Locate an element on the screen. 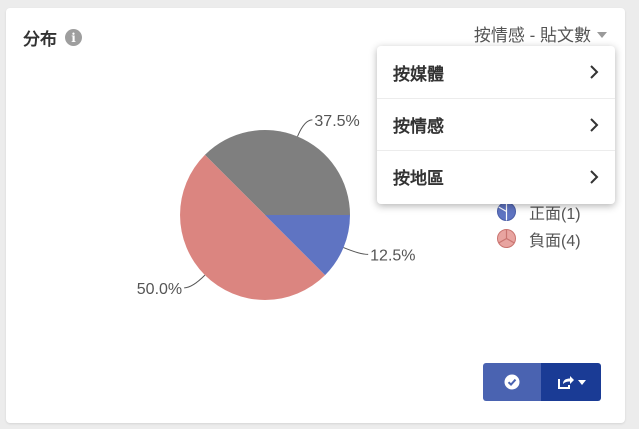 Image resolution: width=639 pixels, height=429 pixels. menu-item-label: 按地區 is located at coordinates (418, 178).